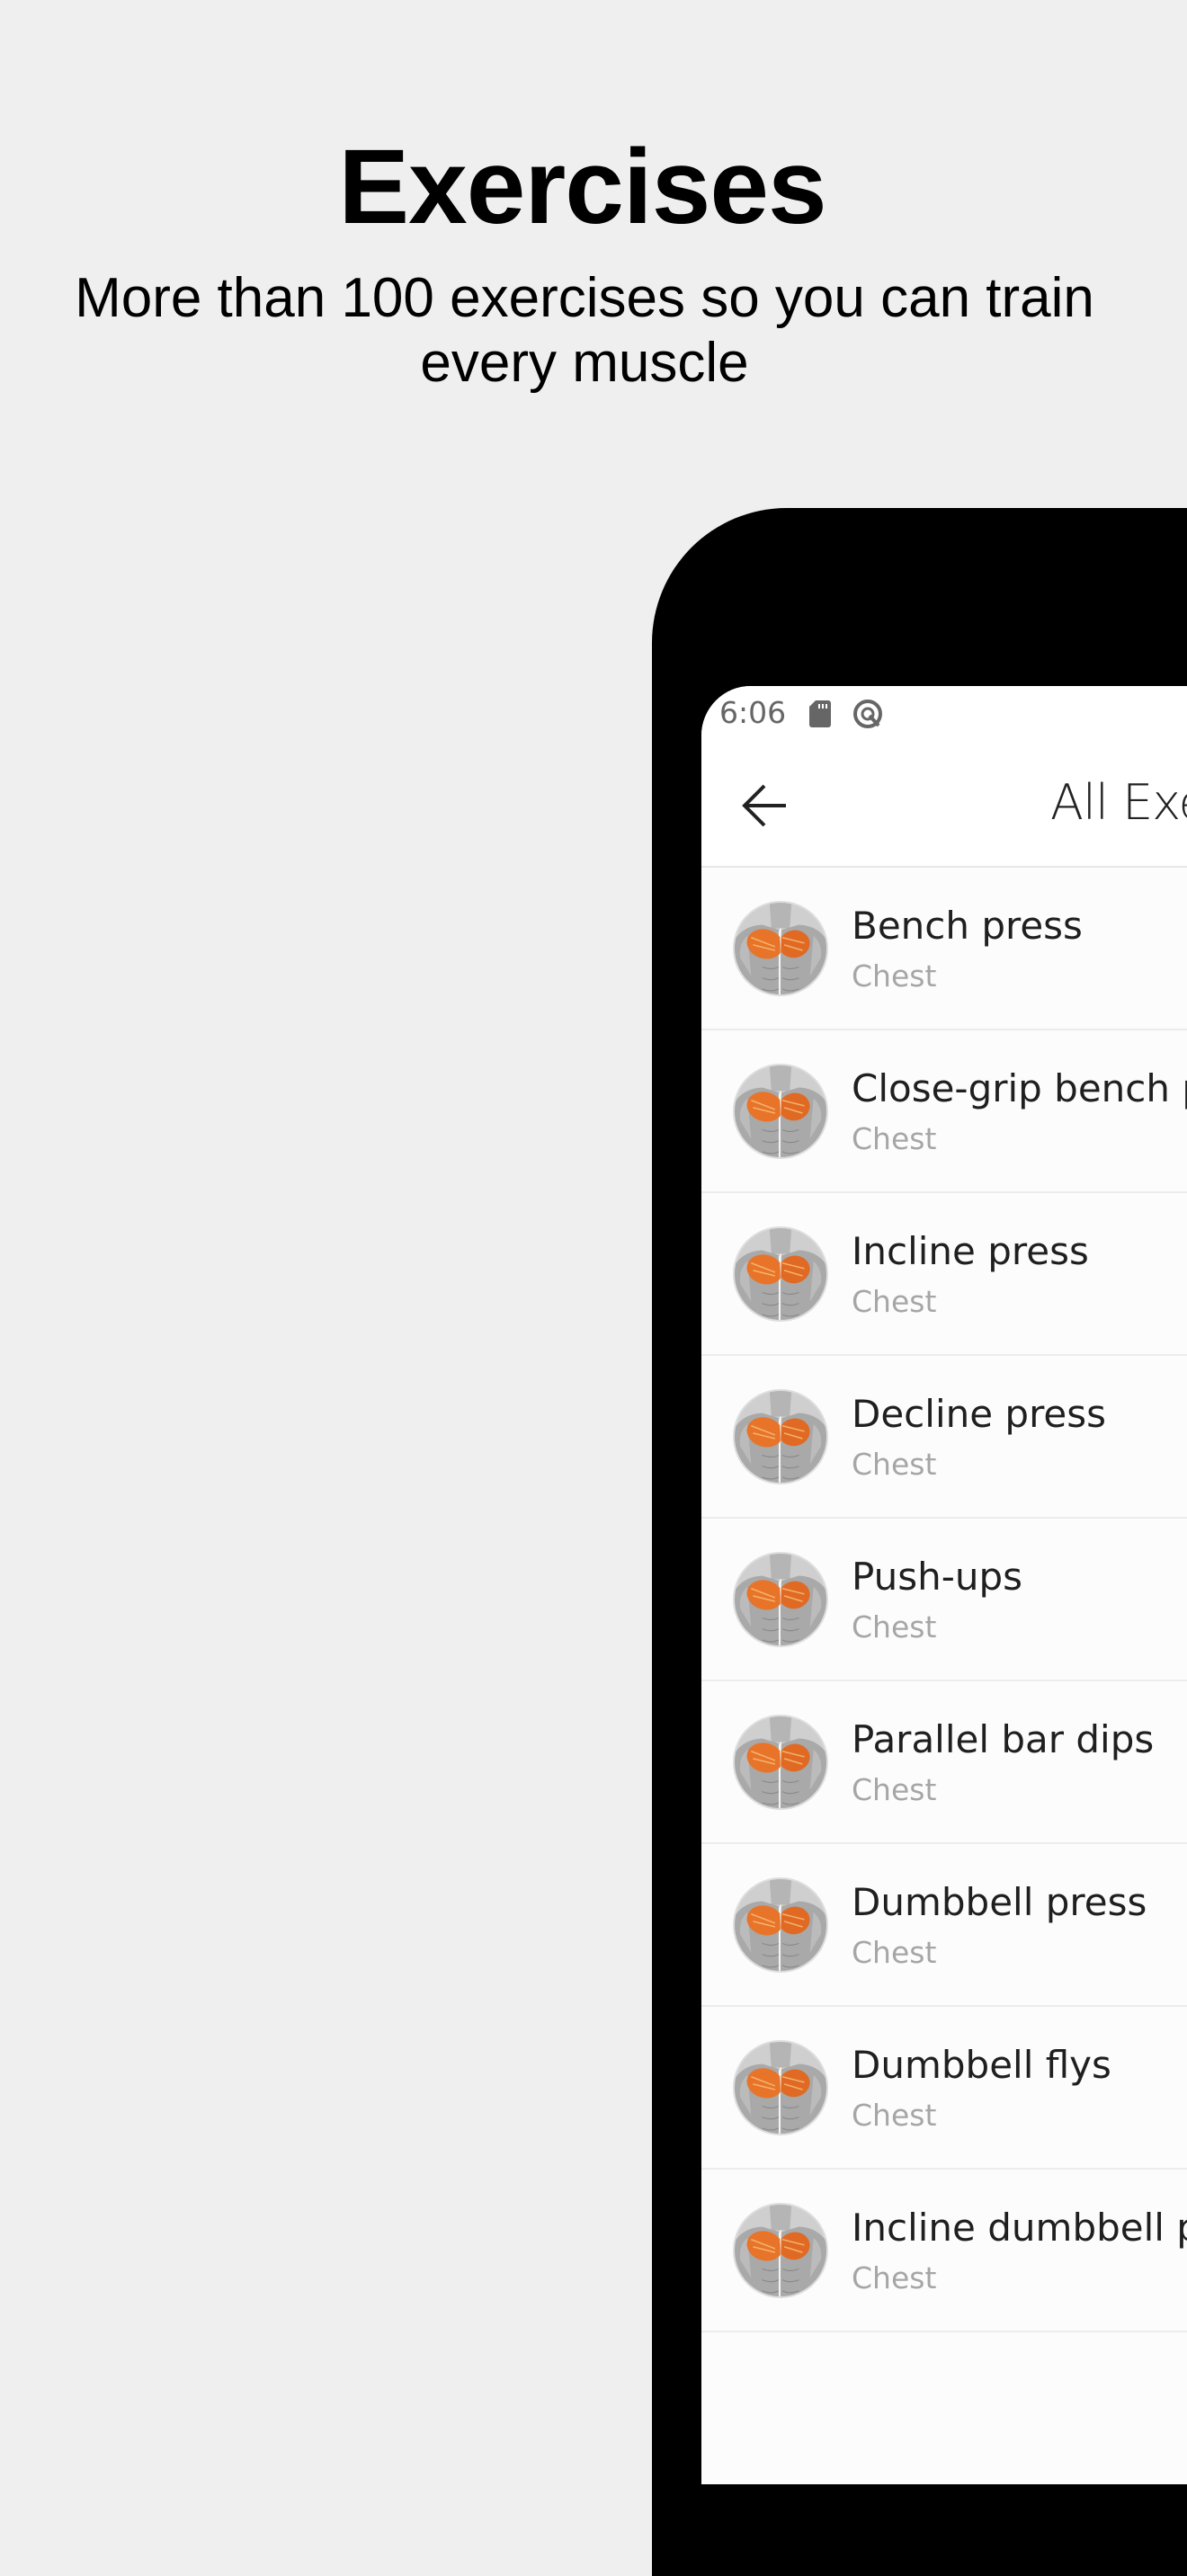  What do you see at coordinates (944, 949) in the screenshot?
I see `exercise-list-item: Bench press Chest` at bounding box center [944, 949].